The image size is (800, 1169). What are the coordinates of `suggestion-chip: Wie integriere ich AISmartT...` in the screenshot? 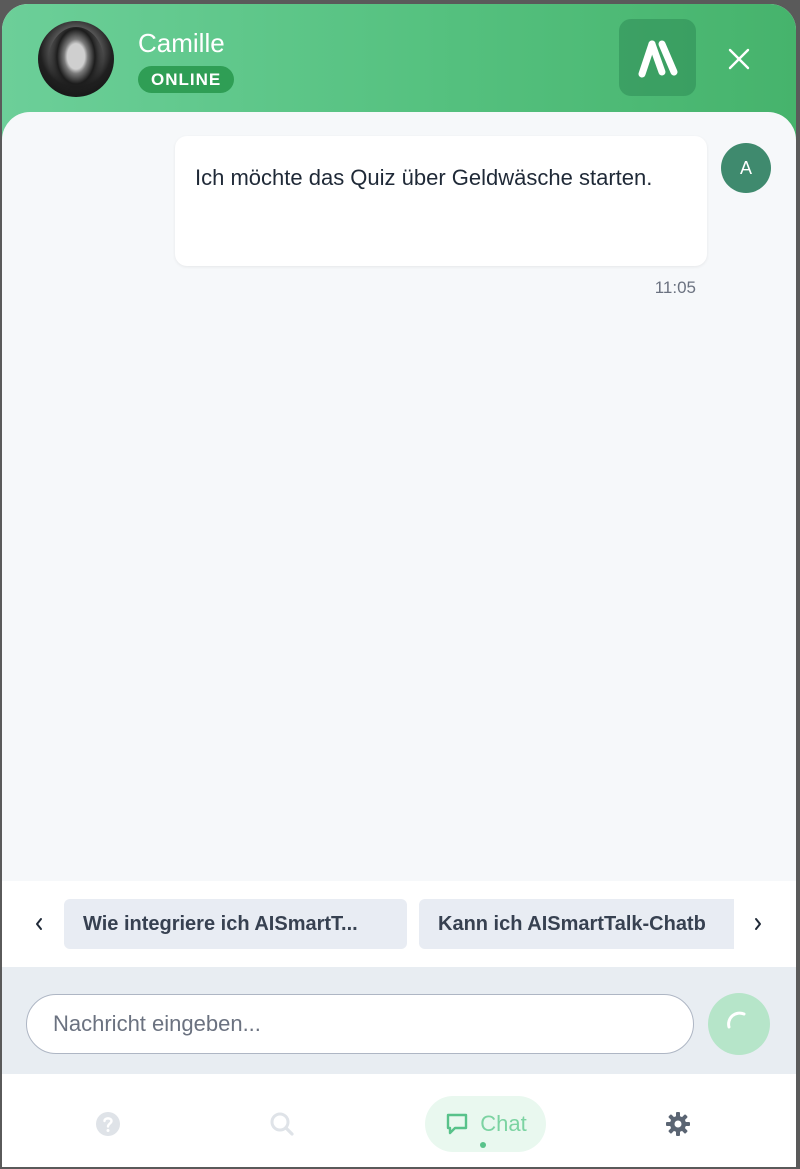 It's located at (235, 924).